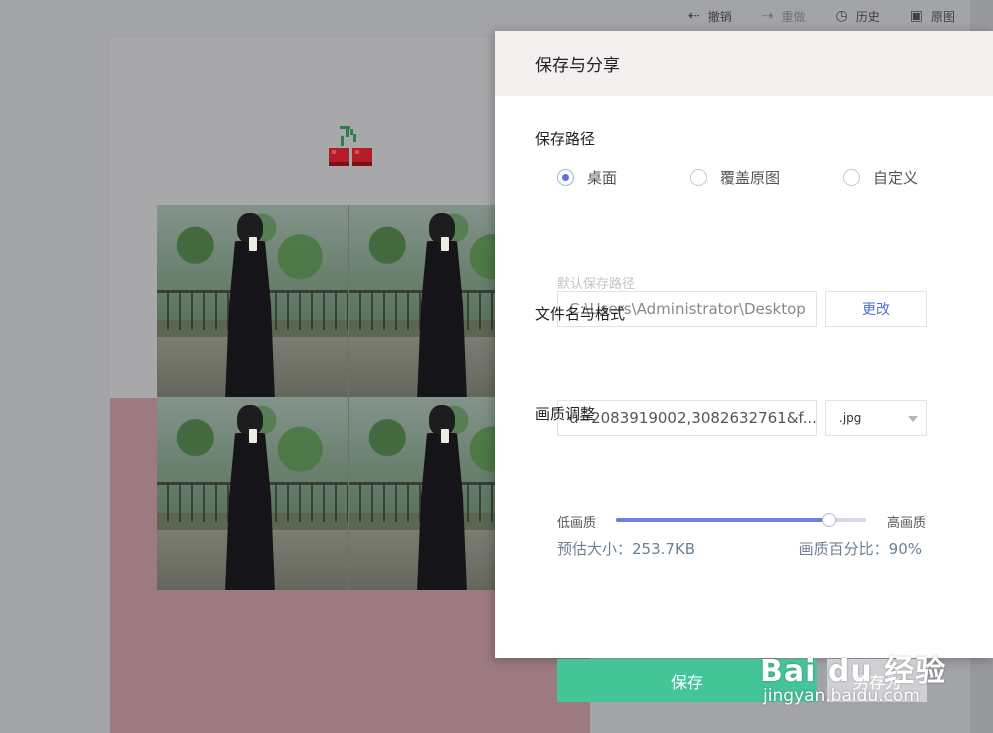 The image size is (993, 733). Describe the element at coordinates (860, 549) in the screenshot. I see `quality-percent: 画质百分比：90%` at that location.